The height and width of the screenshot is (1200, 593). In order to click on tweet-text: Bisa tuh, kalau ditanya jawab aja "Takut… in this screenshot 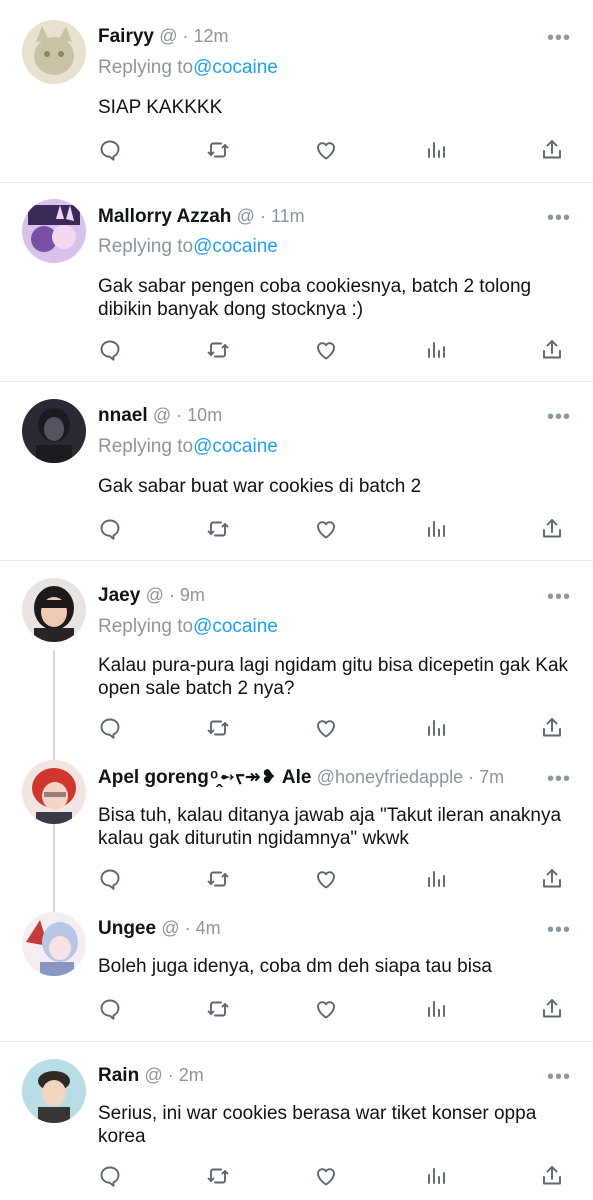, I will do `click(330, 827)`.